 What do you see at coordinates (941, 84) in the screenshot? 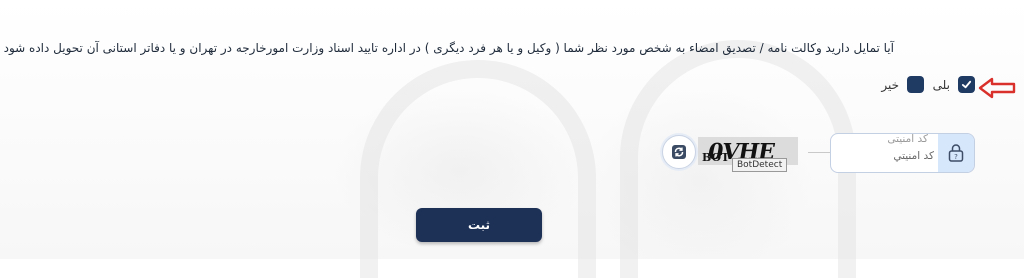
I see `option-yes-label: بلی` at bounding box center [941, 84].